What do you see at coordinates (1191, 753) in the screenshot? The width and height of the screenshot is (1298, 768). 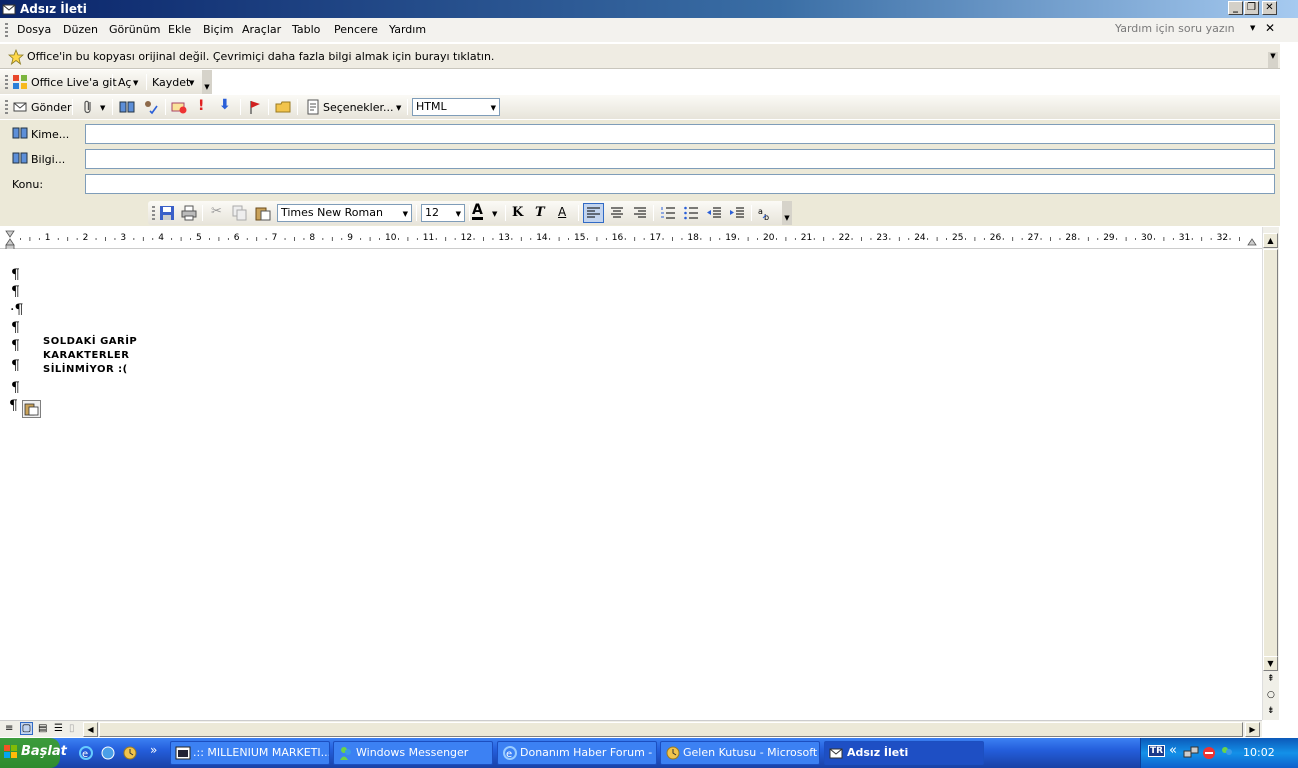 I see `network-icon` at bounding box center [1191, 753].